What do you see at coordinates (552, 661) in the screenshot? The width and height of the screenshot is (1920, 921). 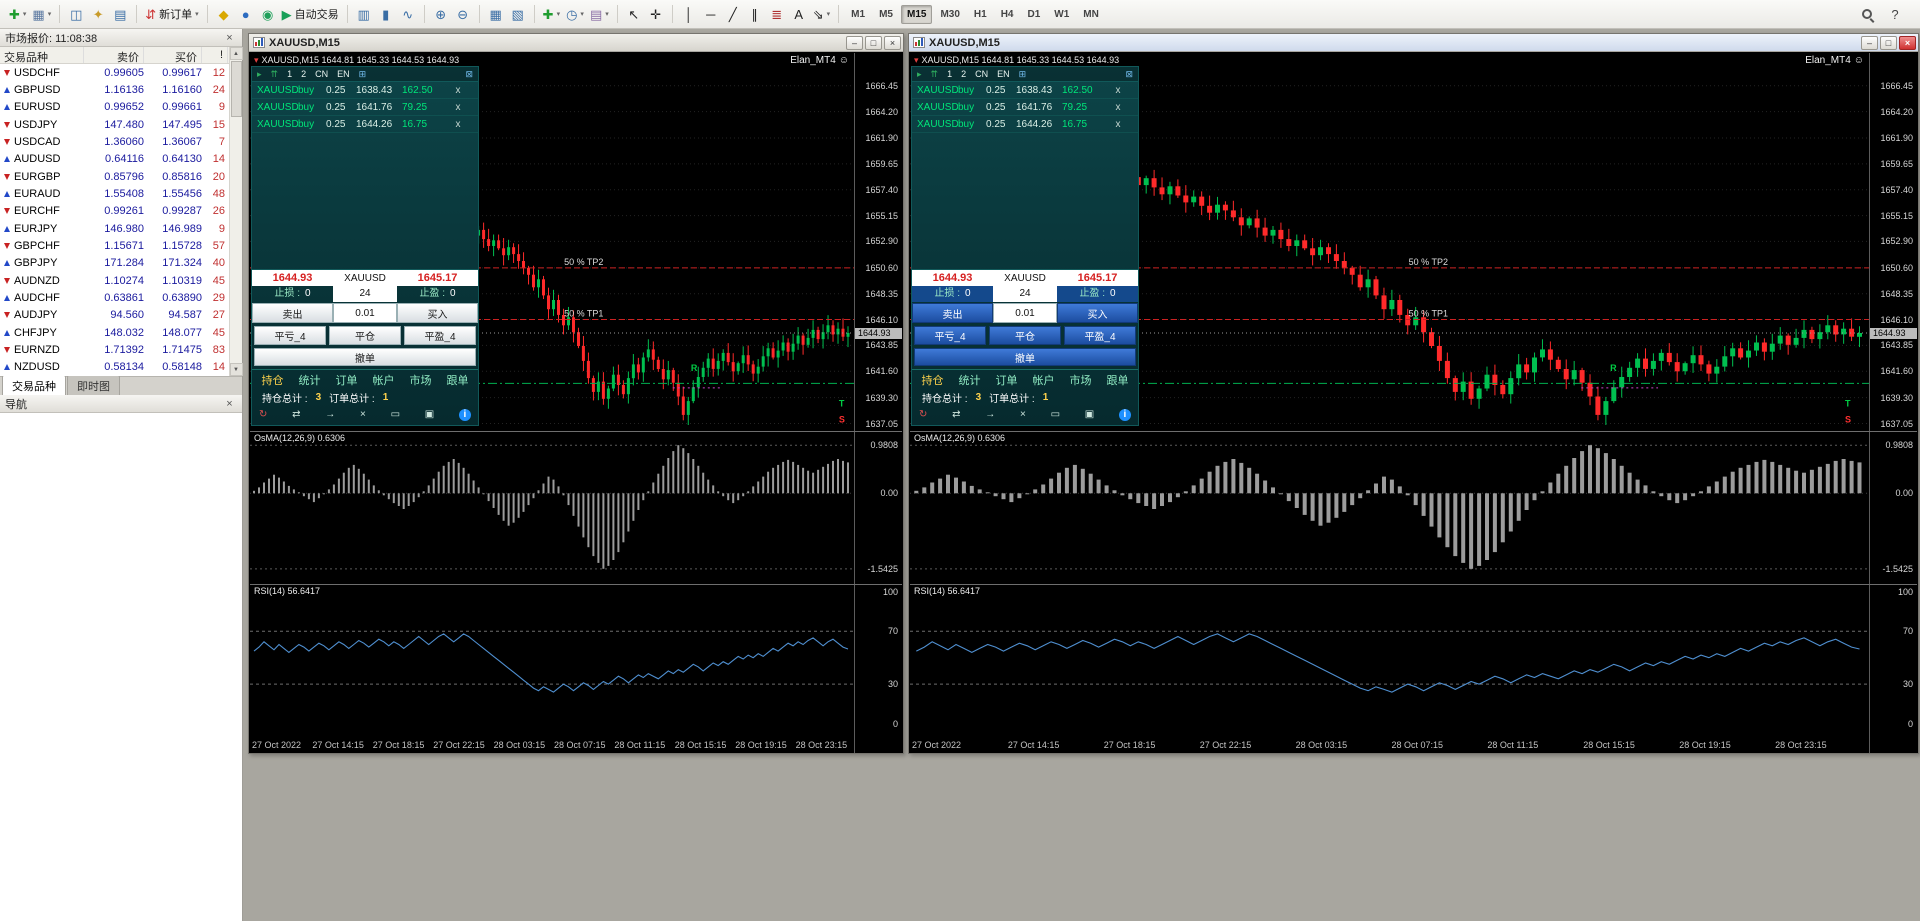 I see `rsi-plot: RSI(14) 56.6417` at bounding box center [552, 661].